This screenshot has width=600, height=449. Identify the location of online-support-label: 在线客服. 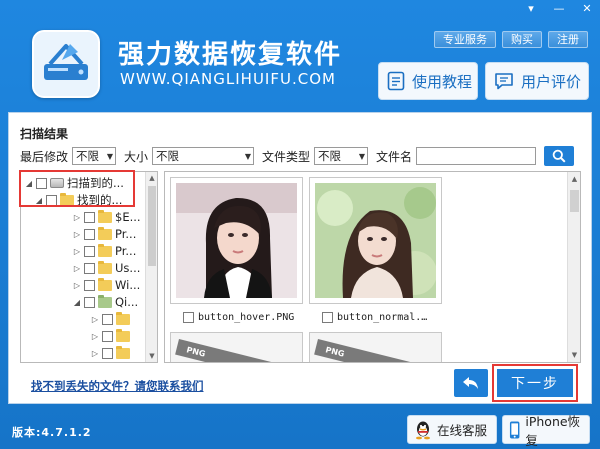
(462, 430).